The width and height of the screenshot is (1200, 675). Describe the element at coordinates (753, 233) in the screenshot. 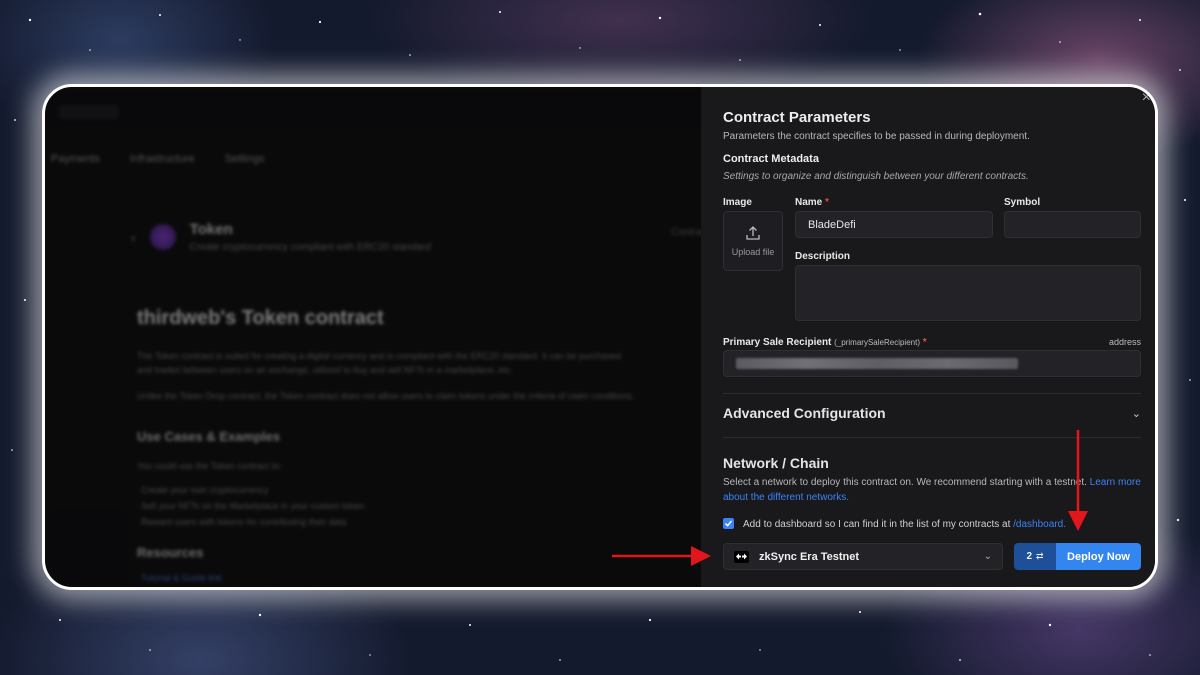

I see `upload-icon` at that location.